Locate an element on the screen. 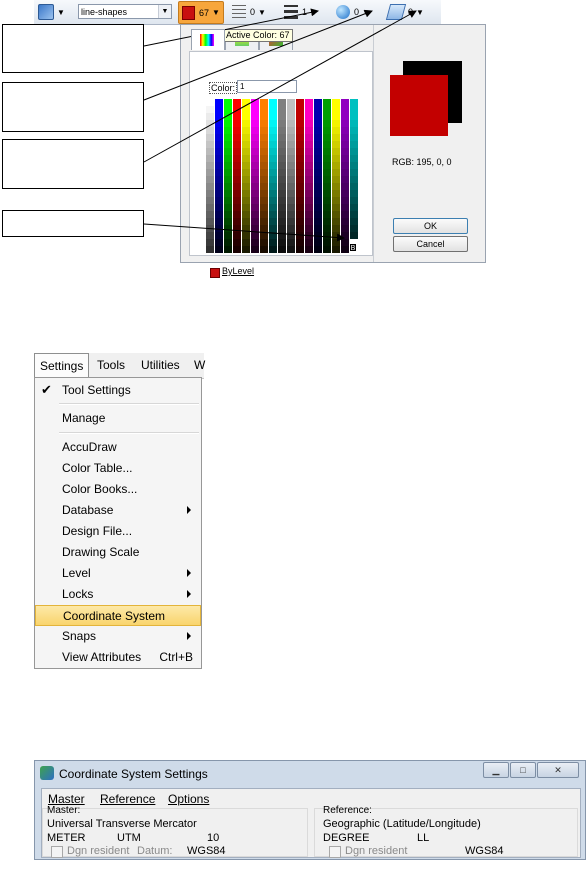  menu-item-drawing-scale: Drawing Scale is located at coordinates (118, 552).